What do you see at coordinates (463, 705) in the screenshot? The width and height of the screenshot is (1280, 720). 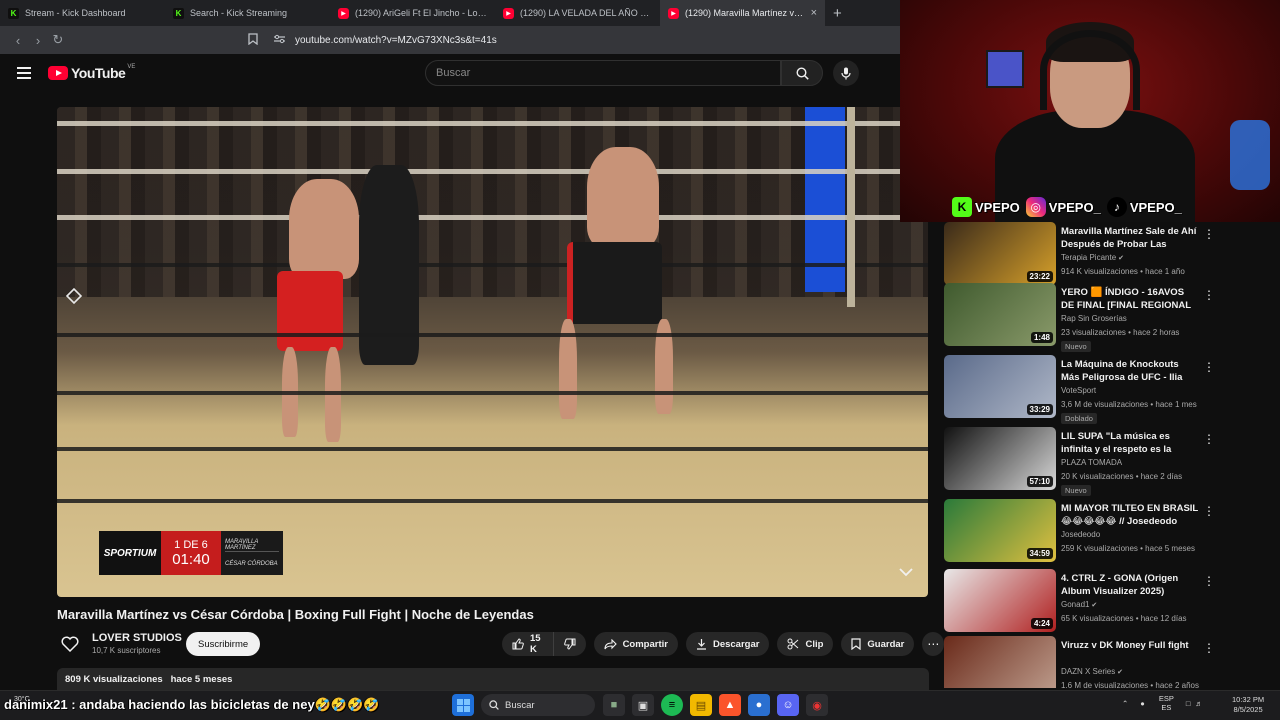 I see `windows-start-icon` at bounding box center [463, 705].